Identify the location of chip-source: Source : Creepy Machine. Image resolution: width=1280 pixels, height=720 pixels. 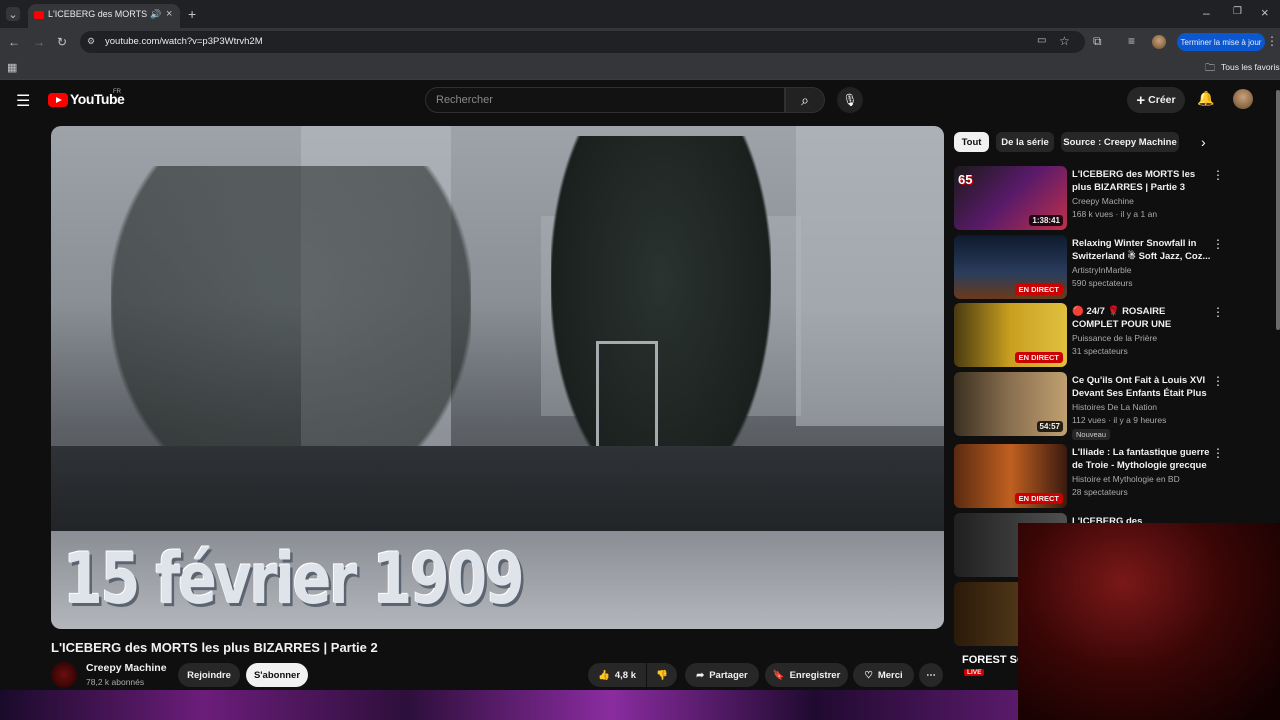
(1120, 142).